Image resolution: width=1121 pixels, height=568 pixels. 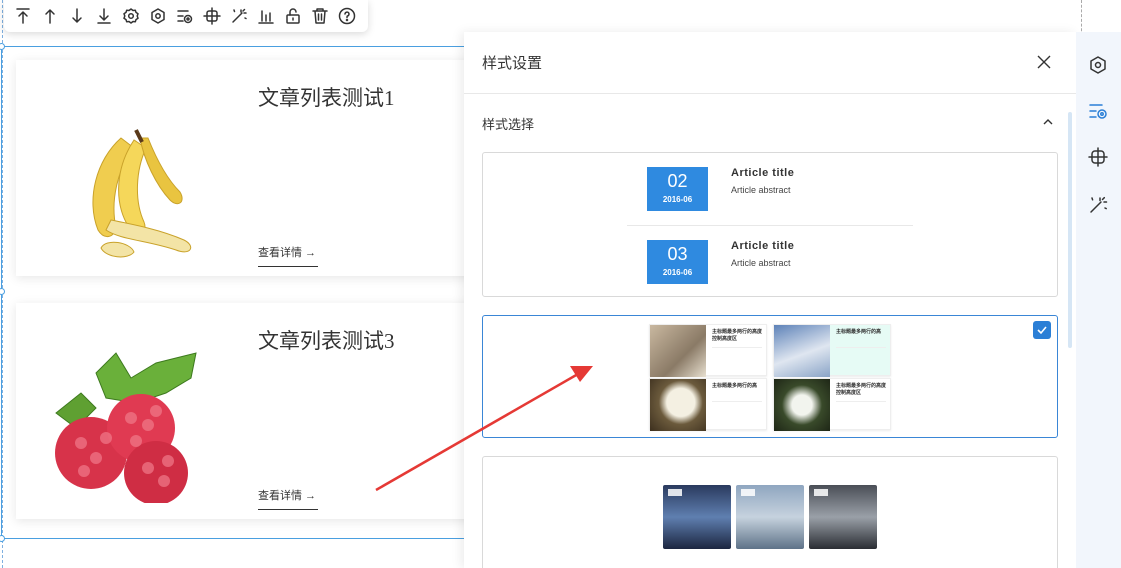 I want to click on move-top-icon, so click(x=23, y=16).